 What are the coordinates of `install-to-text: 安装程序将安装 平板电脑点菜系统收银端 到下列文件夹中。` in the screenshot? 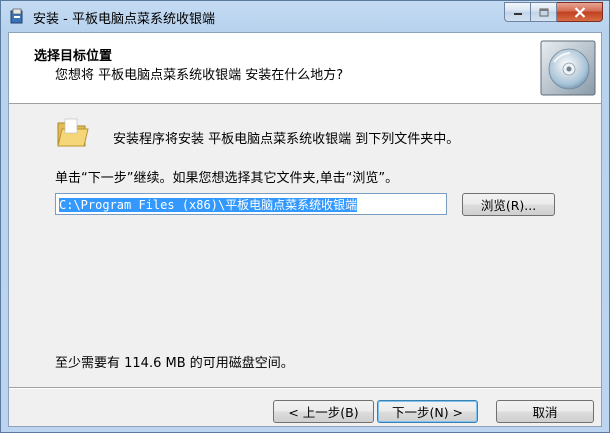 It's located at (286, 139).